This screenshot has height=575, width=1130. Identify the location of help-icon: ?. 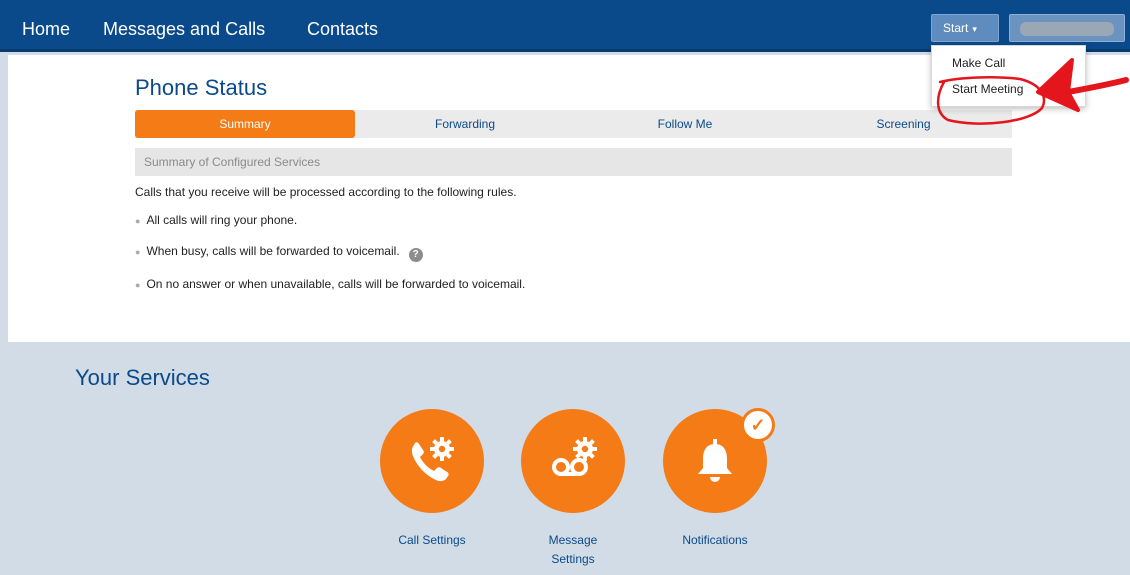
(415, 255).